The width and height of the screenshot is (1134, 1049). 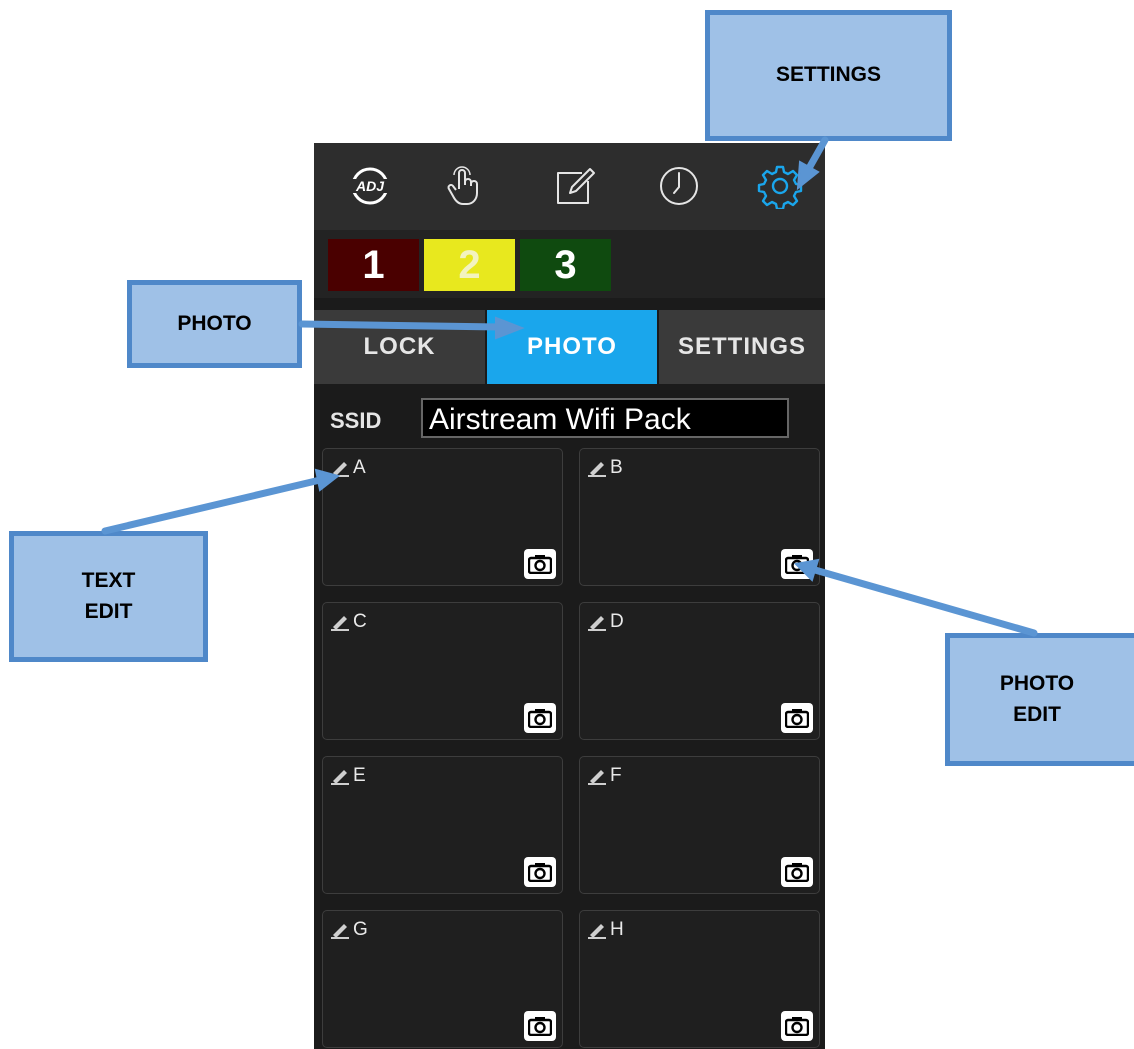 What do you see at coordinates (828, 75) in the screenshot?
I see `callout-settings: SETTINGS` at bounding box center [828, 75].